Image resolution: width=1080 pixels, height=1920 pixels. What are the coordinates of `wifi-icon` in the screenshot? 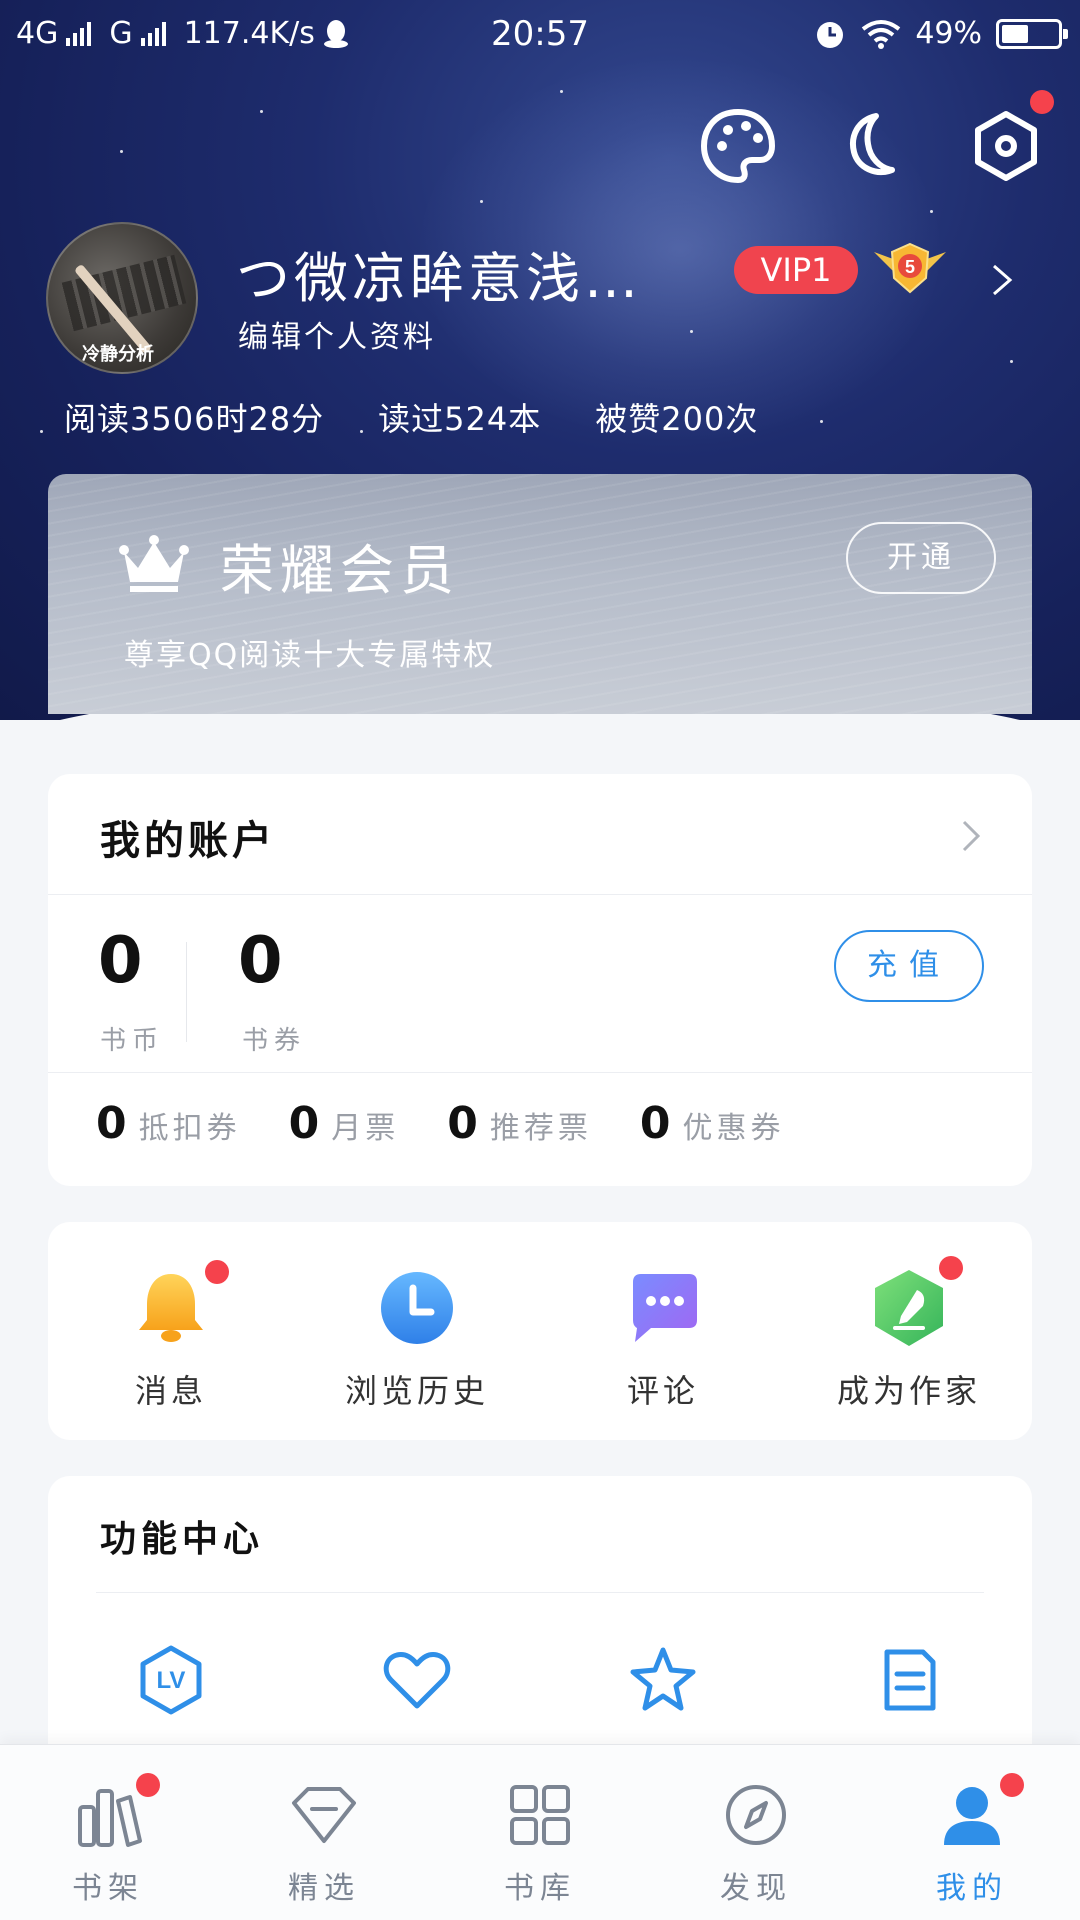 It's located at (881, 34).